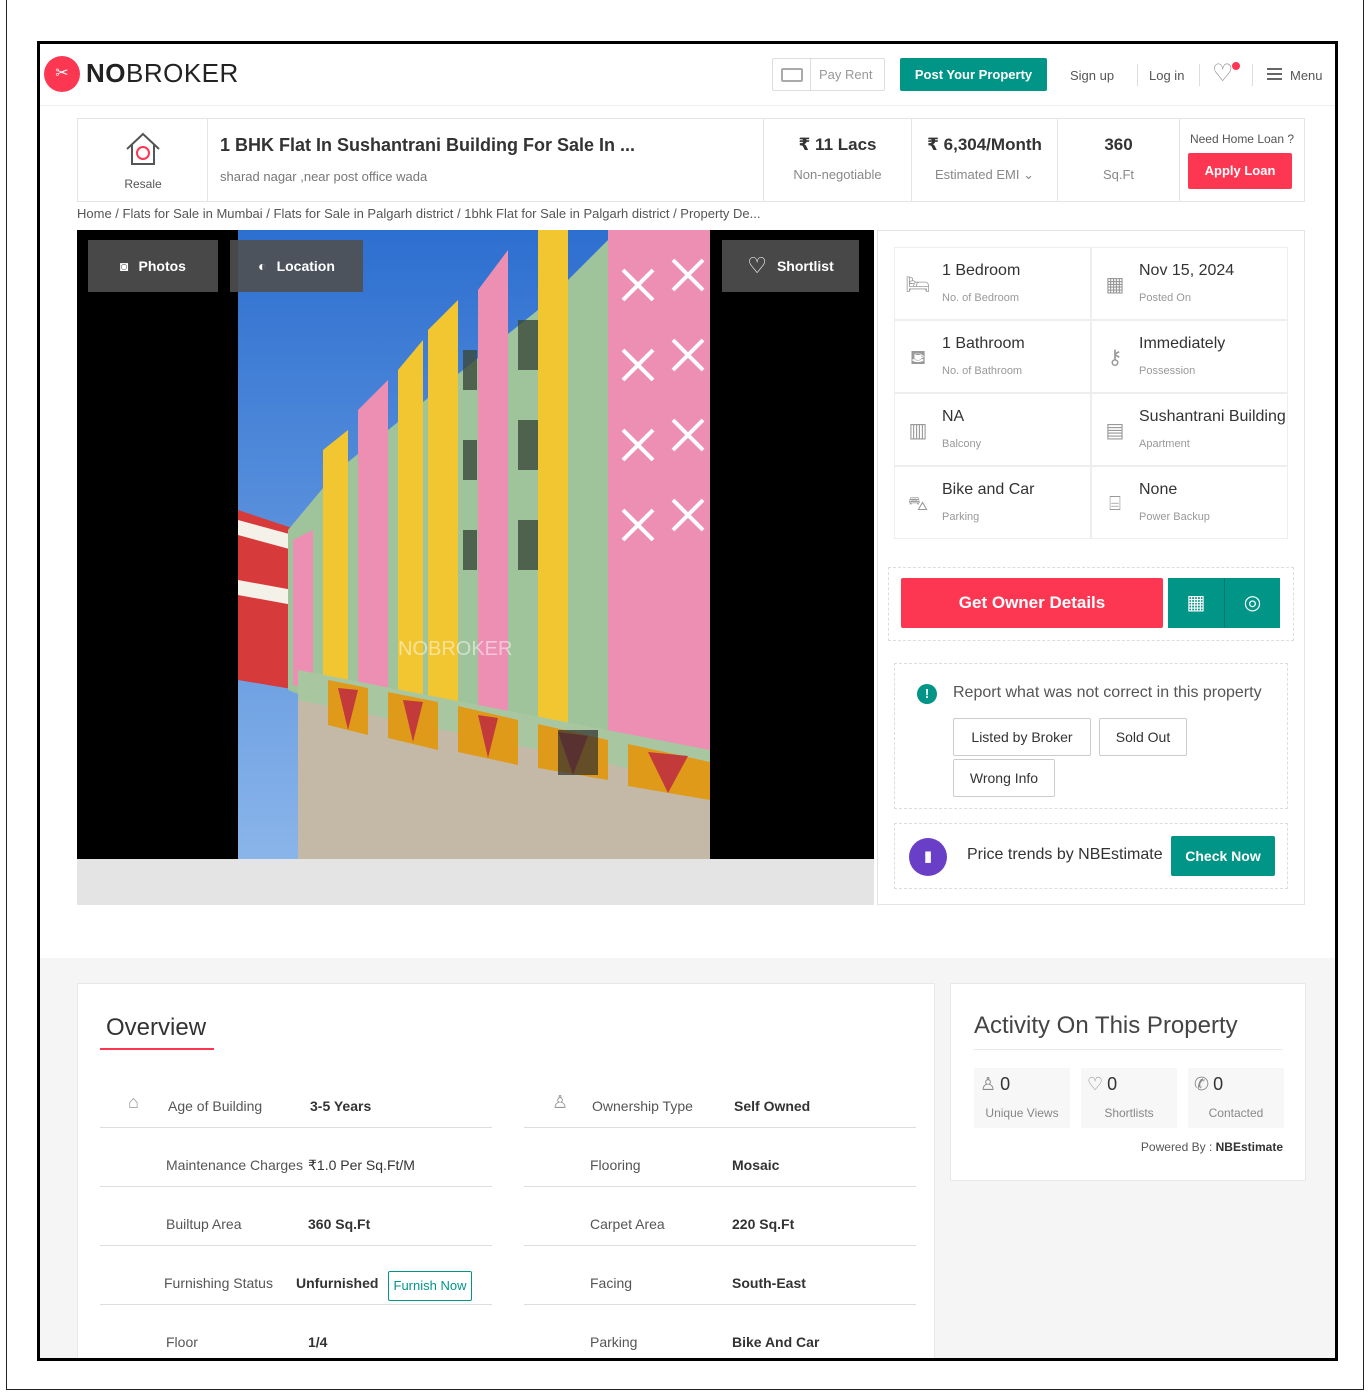 The image size is (1370, 1393). I want to click on nobroker-logo-icon: ✂, so click(62, 74).